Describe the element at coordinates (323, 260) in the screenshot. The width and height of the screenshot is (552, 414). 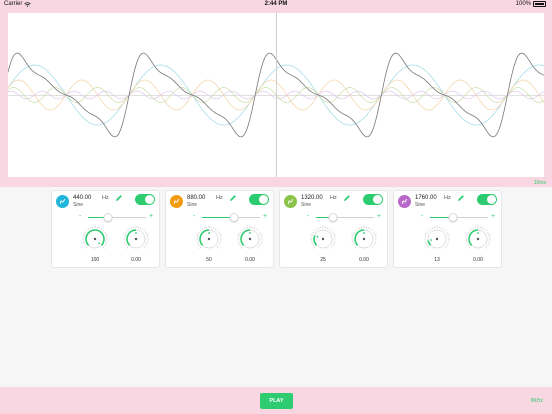
I see `amplitude-value: 25` at that location.